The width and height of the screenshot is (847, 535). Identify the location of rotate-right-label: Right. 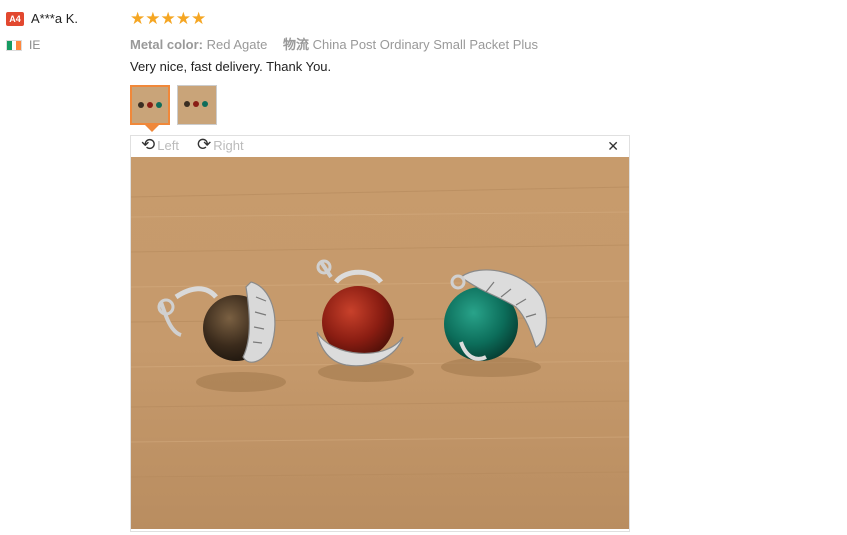
(228, 145).